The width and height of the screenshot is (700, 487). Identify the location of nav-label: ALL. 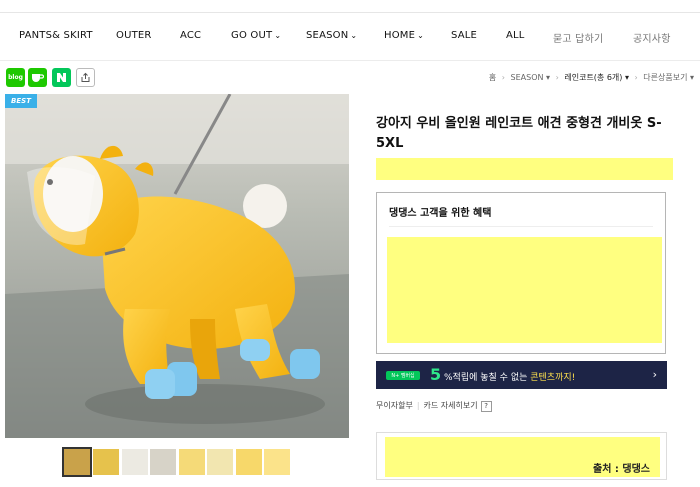
(515, 35).